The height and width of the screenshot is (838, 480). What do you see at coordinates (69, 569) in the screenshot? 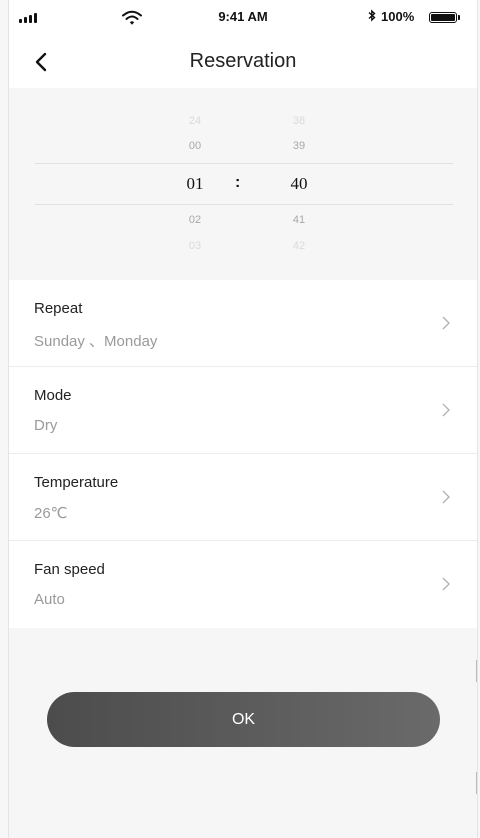
I see `fan-speed-label: Fan speed` at bounding box center [69, 569].